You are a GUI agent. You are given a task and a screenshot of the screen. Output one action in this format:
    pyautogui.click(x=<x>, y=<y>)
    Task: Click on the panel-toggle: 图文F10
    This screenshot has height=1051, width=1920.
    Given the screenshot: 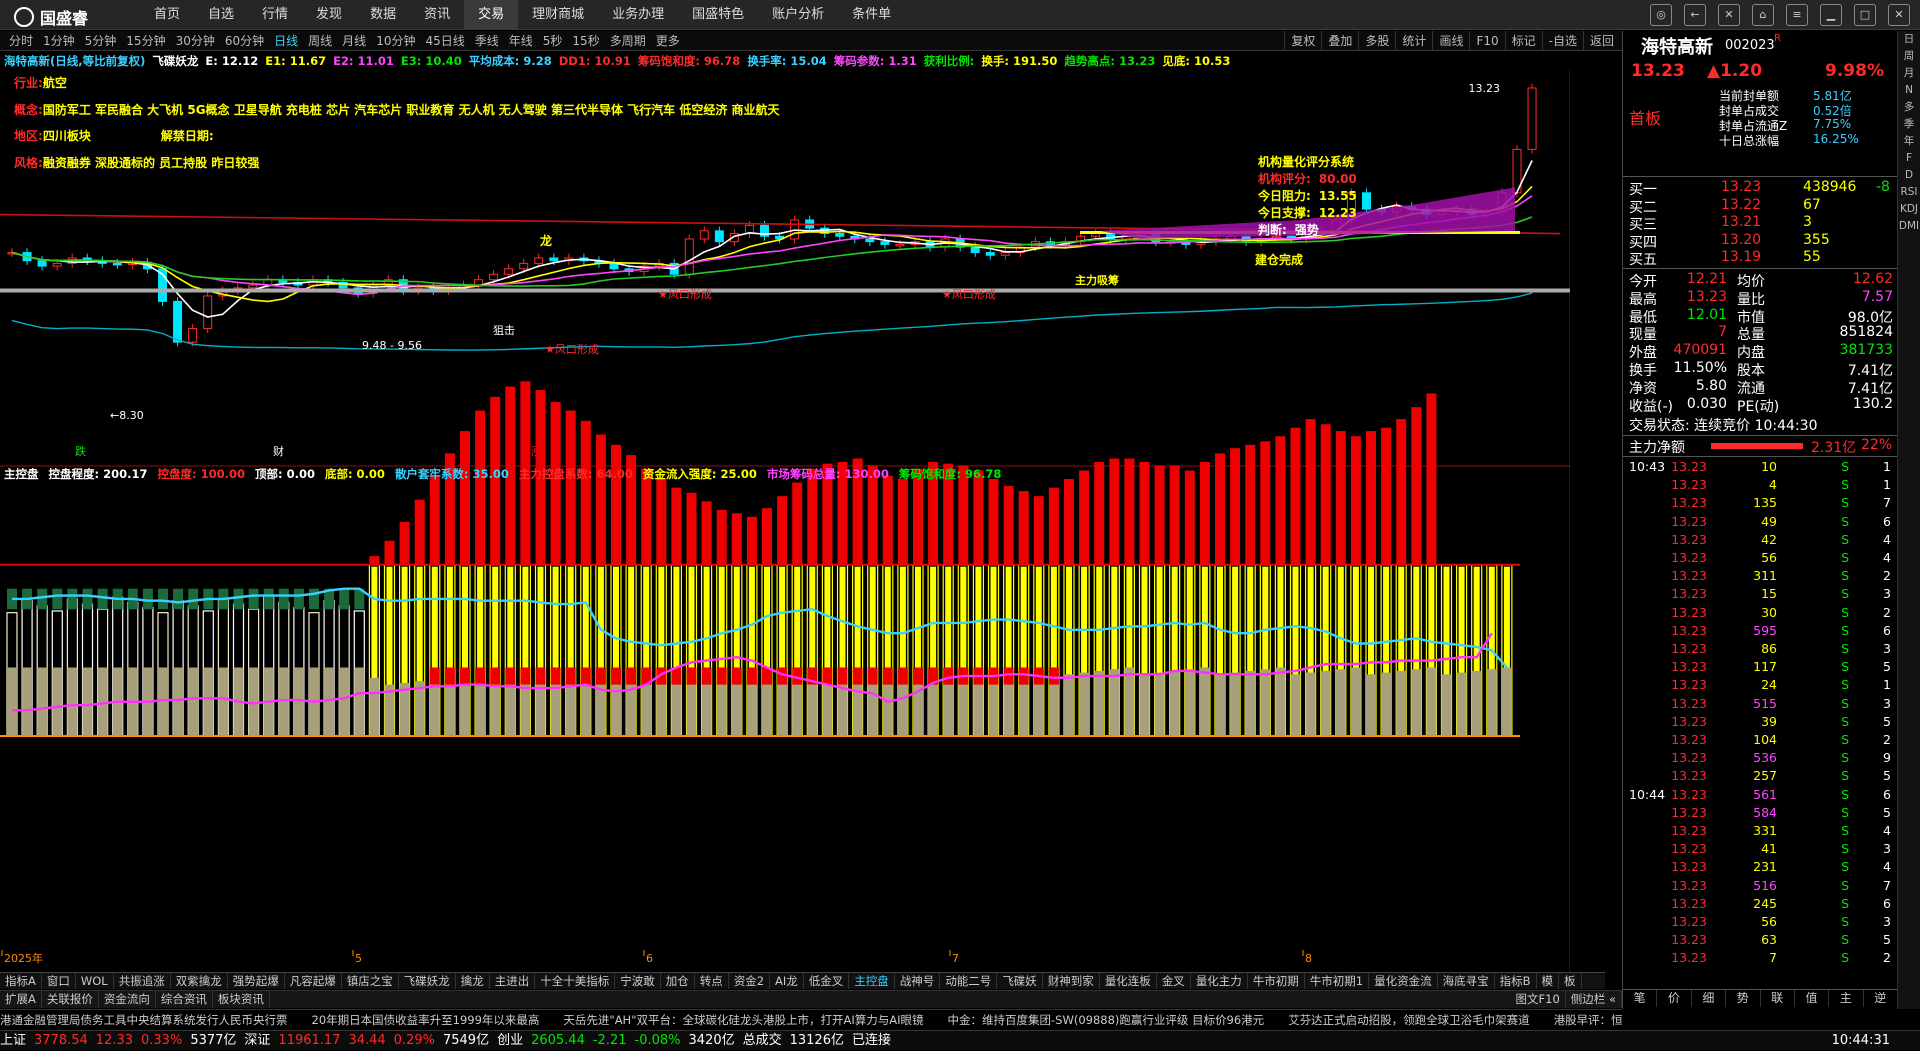 What is the action you would take?
    pyautogui.click(x=1538, y=999)
    